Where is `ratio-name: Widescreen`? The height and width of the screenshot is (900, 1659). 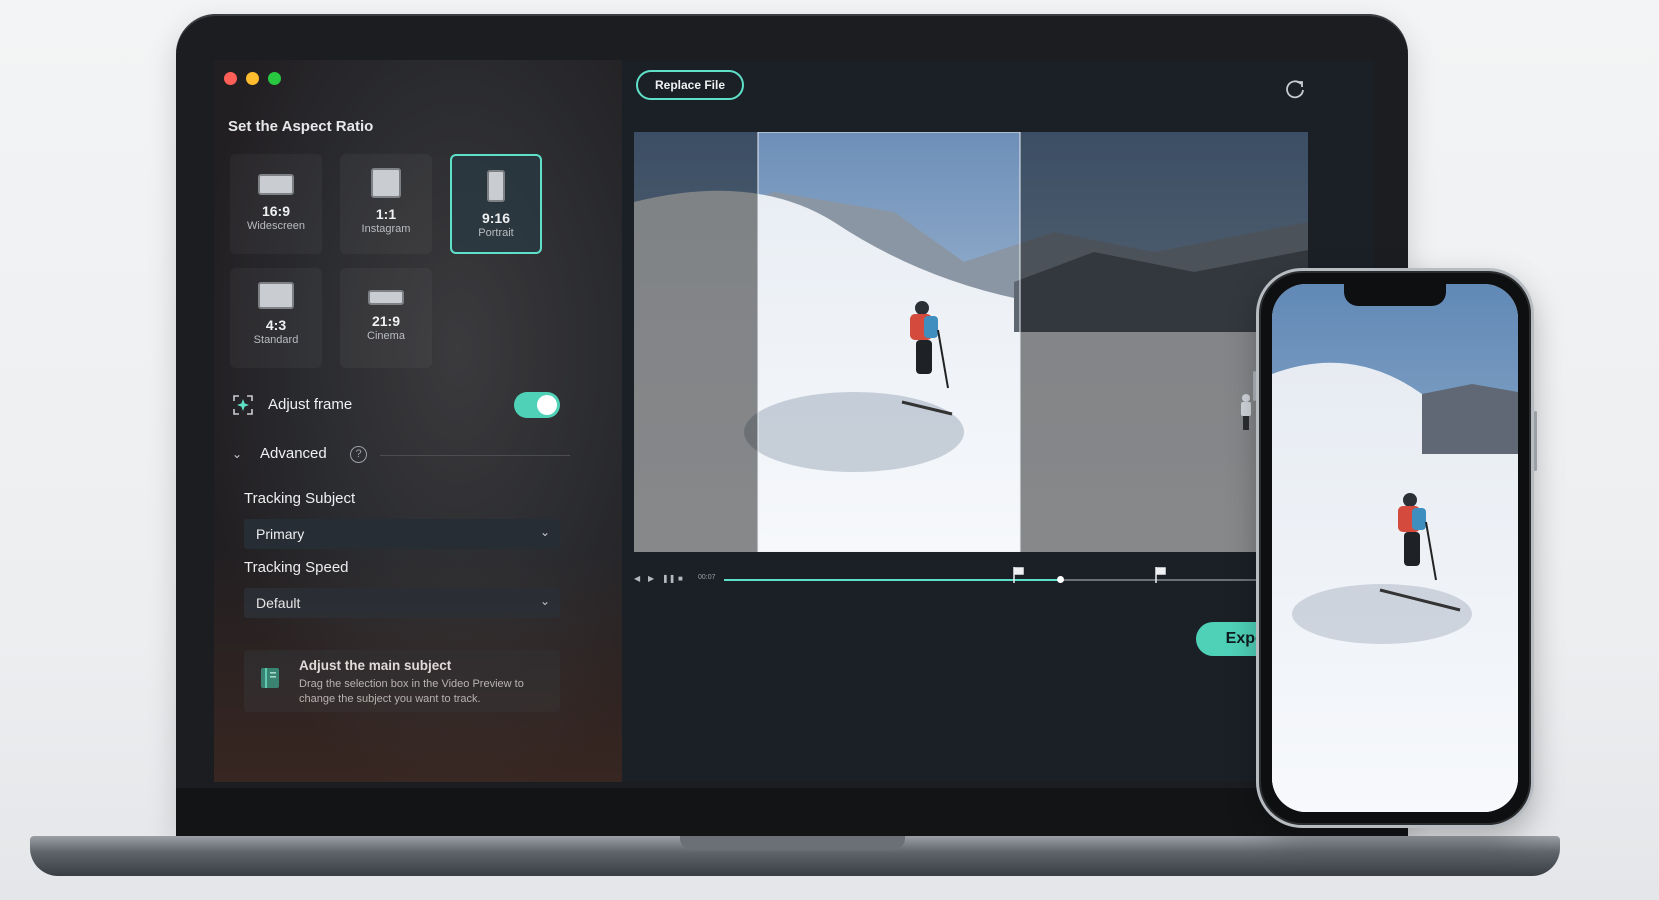
ratio-name: Widescreen is located at coordinates (276, 226).